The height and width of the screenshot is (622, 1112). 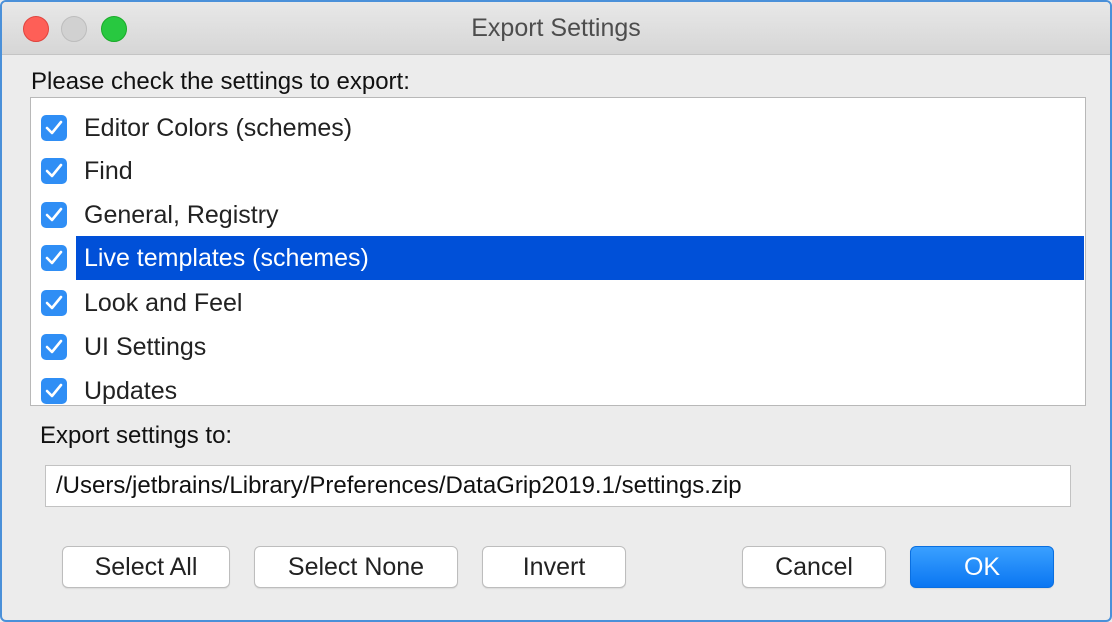 I want to click on invert-button: Invert, so click(x=554, y=567).